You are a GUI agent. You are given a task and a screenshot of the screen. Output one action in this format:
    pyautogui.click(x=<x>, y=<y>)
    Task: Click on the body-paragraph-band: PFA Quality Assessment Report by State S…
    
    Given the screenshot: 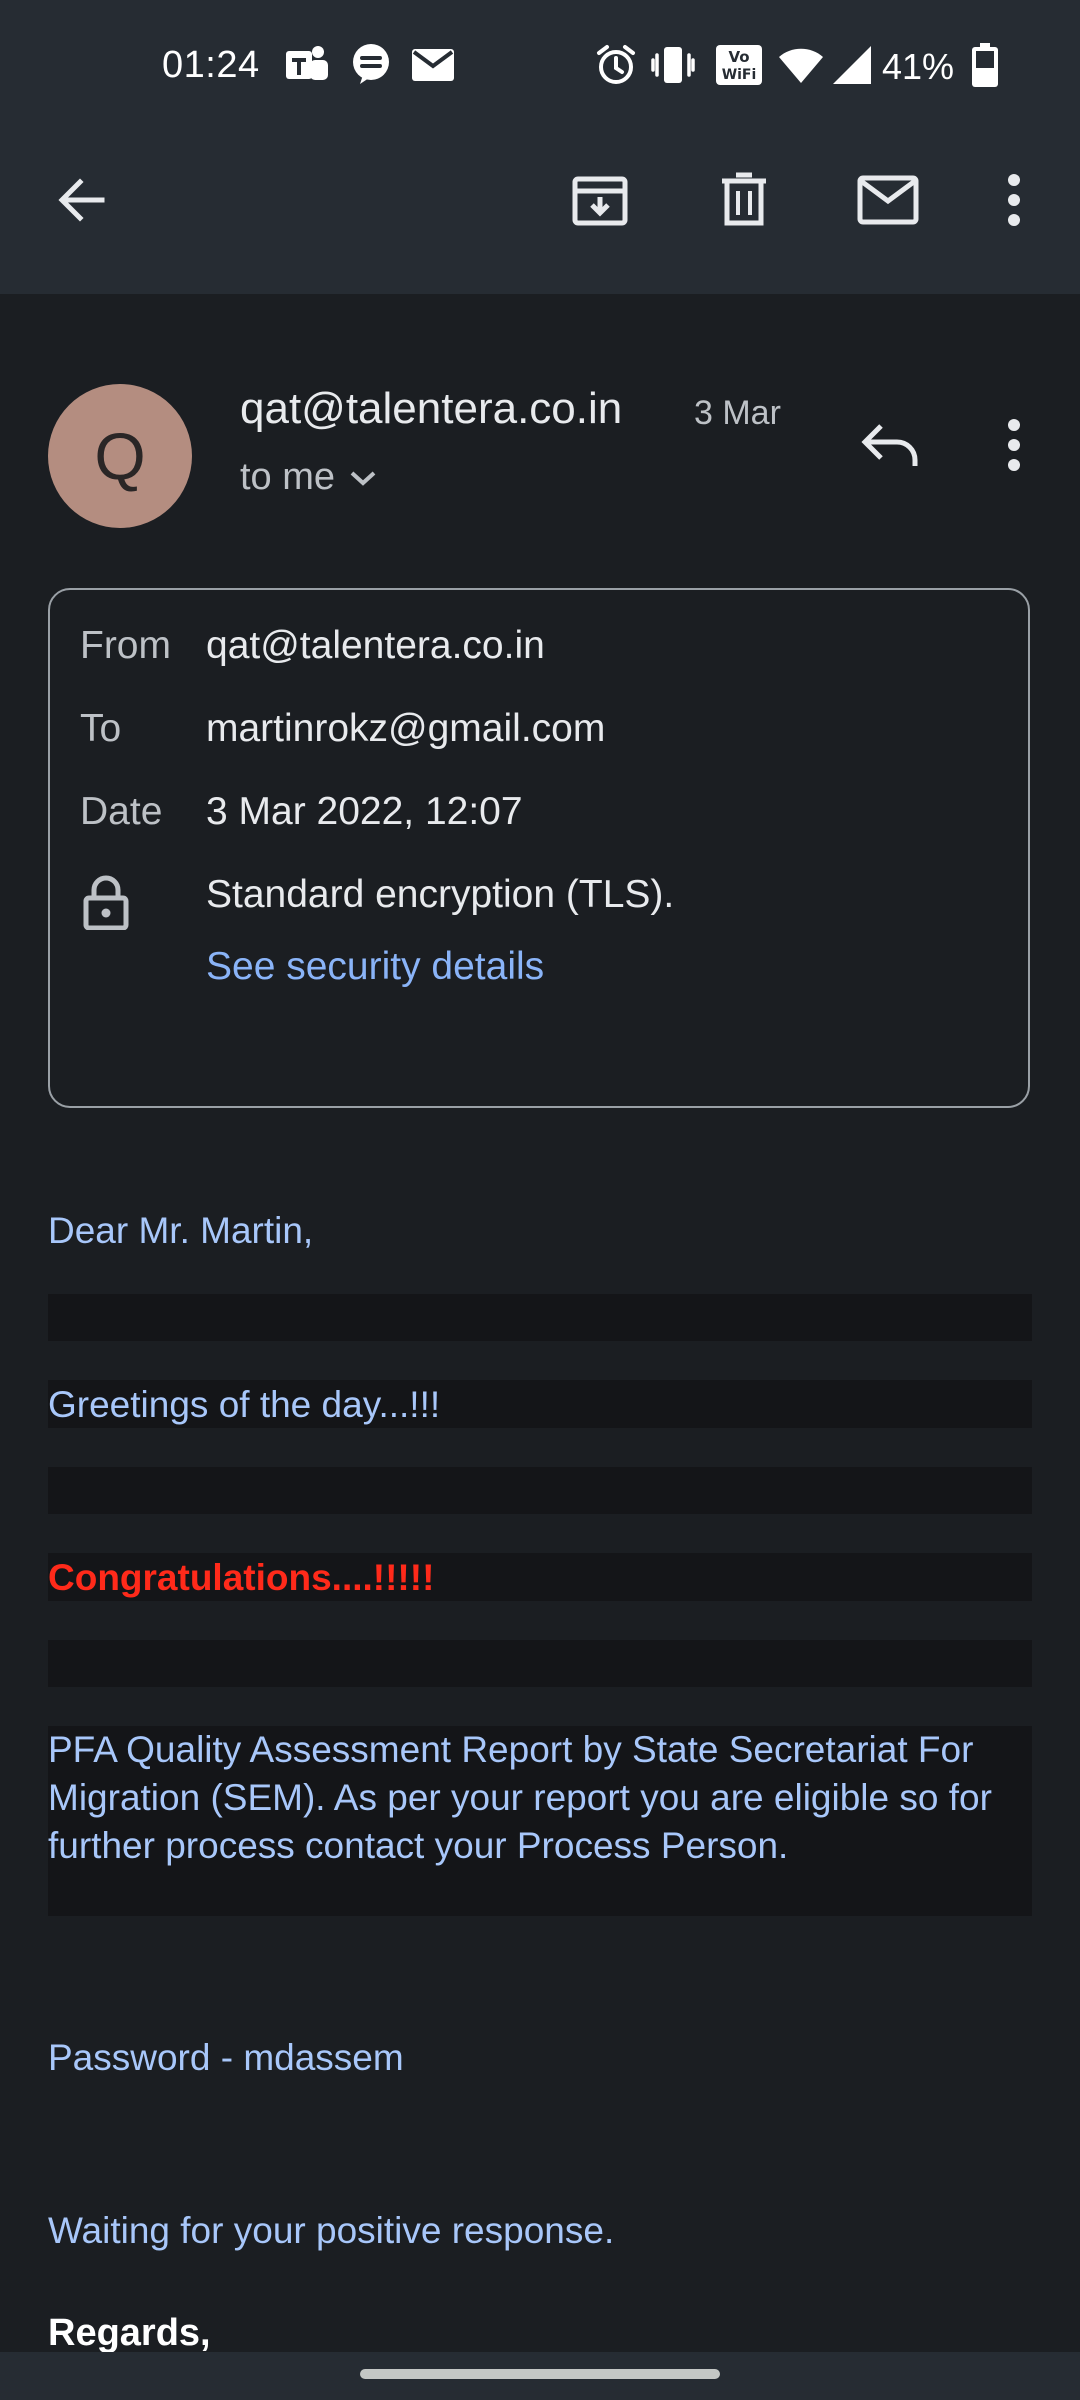 What is the action you would take?
    pyautogui.click(x=540, y=1821)
    